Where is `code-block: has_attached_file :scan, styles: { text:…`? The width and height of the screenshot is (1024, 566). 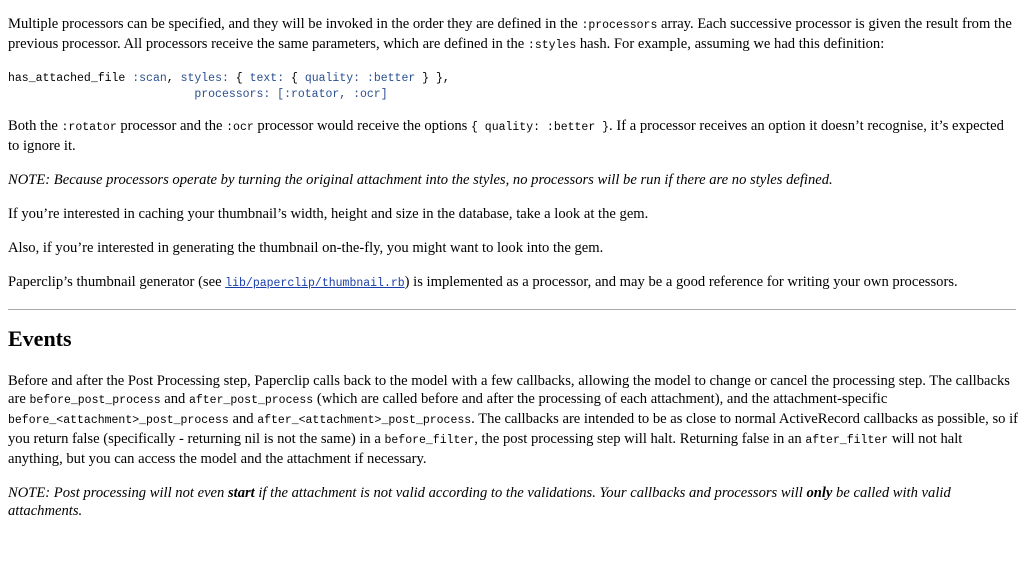 code-block: has_attached_file :scan, styles: { text:… is located at coordinates (229, 86).